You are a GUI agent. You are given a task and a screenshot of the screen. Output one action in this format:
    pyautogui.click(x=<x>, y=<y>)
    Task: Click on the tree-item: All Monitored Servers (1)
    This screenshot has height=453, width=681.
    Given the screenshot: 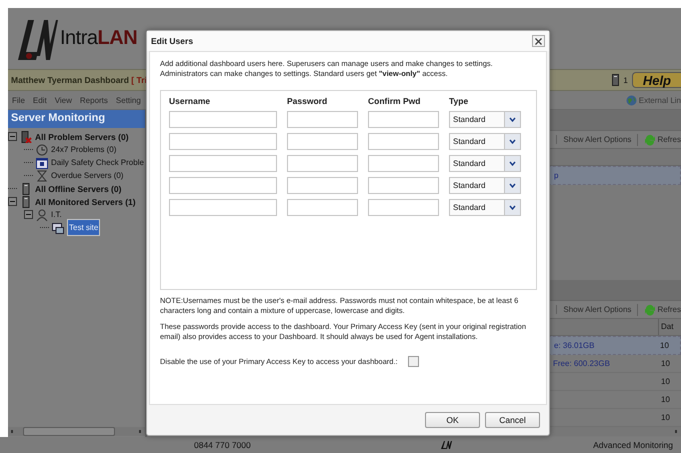 What is the action you would take?
    pyautogui.click(x=85, y=201)
    